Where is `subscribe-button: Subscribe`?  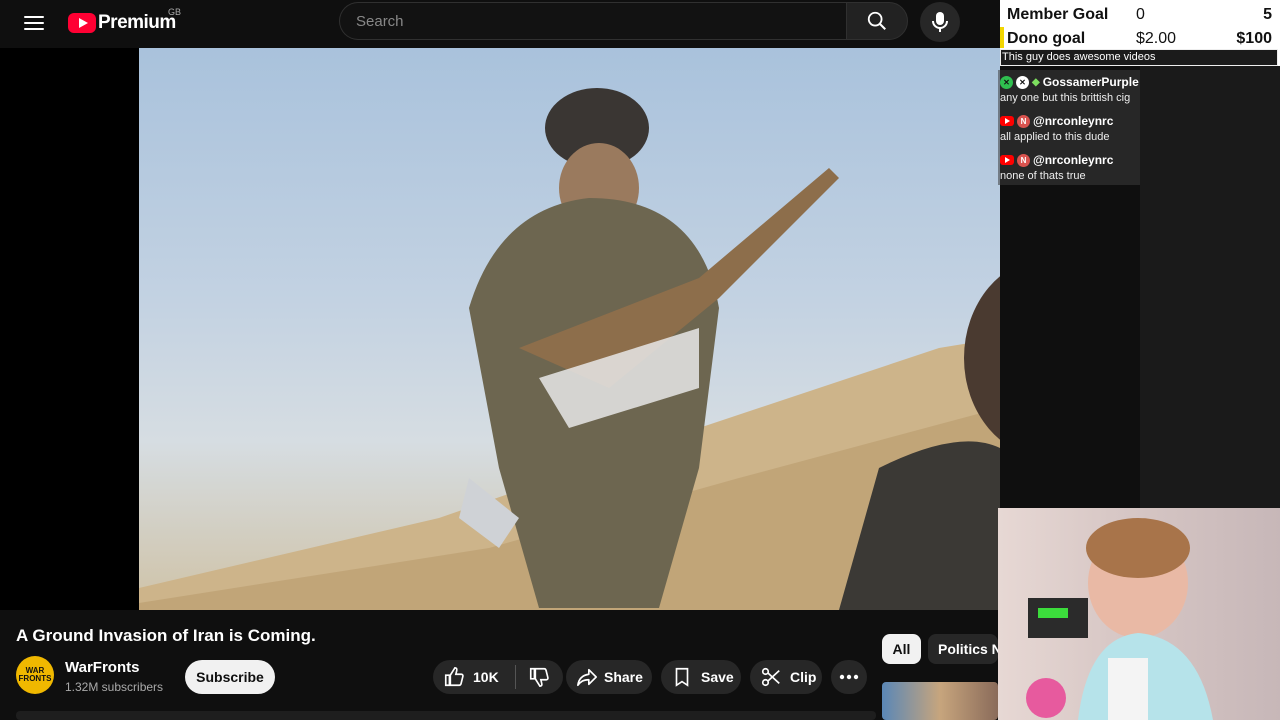
subscribe-button: Subscribe is located at coordinates (230, 677).